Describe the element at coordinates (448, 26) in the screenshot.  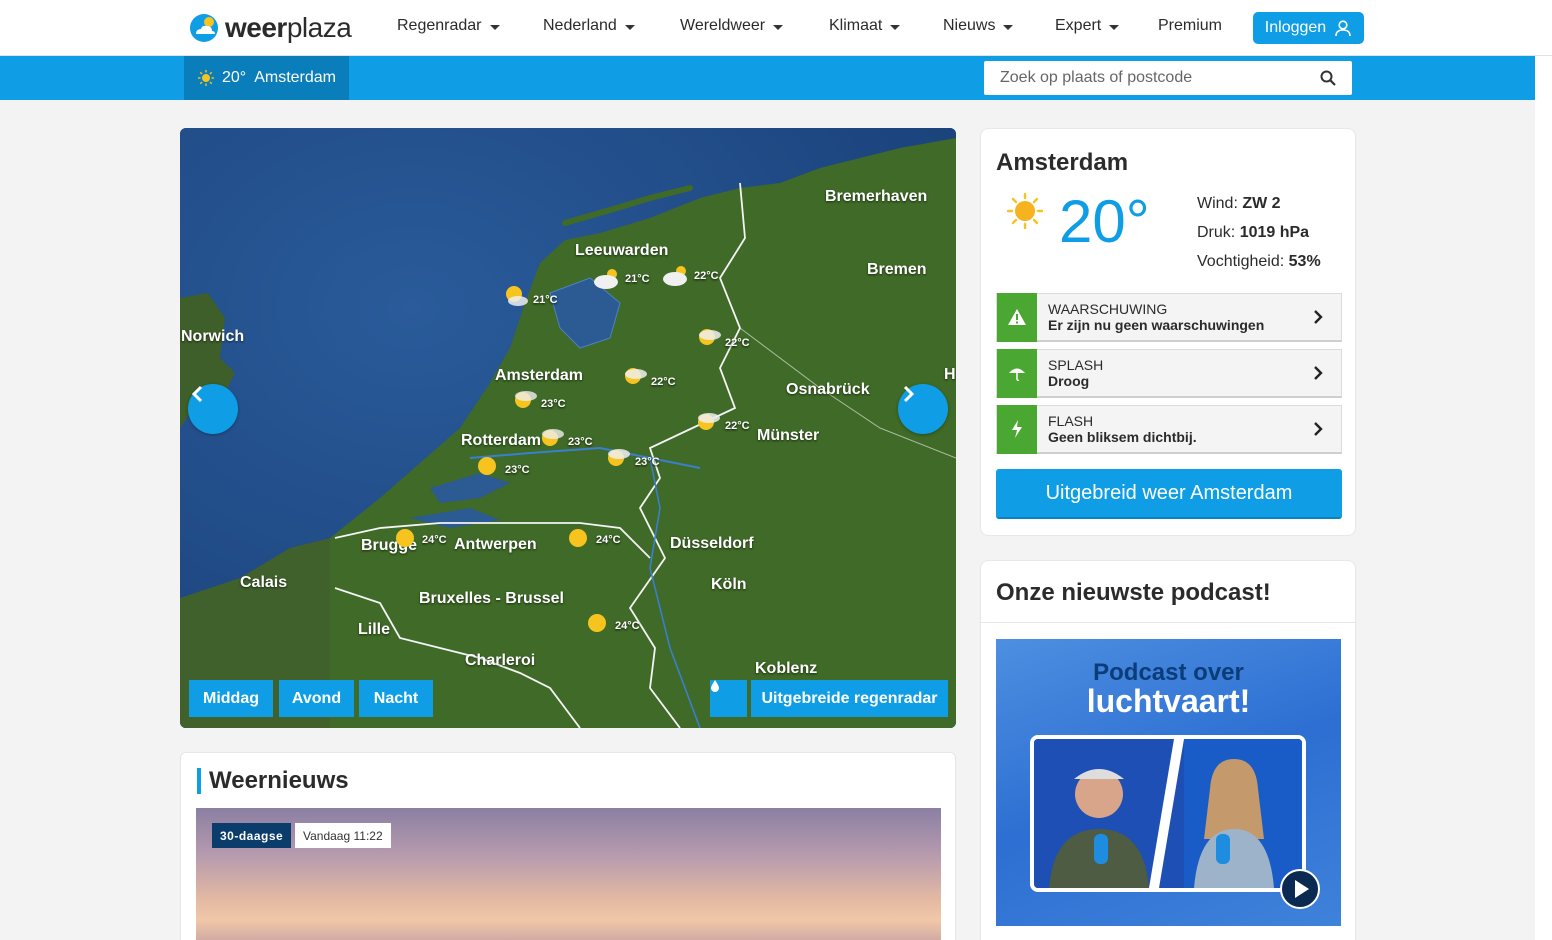
I see `nav-regenradar: Regenradar` at that location.